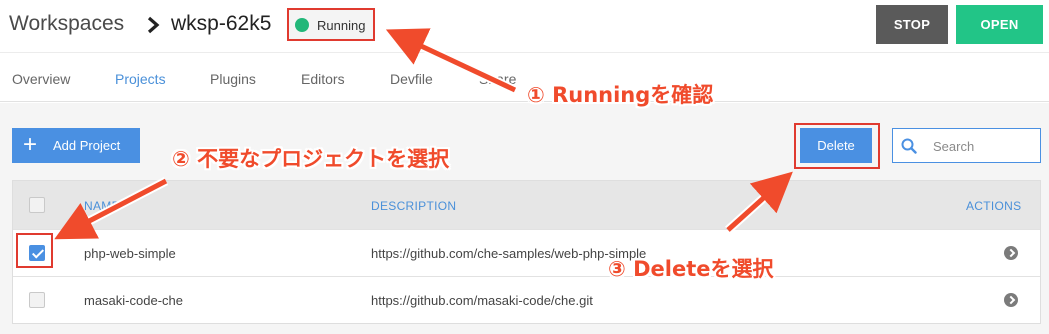  Describe the element at coordinates (37, 205) in the screenshot. I see `select-all-checkbox` at that location.